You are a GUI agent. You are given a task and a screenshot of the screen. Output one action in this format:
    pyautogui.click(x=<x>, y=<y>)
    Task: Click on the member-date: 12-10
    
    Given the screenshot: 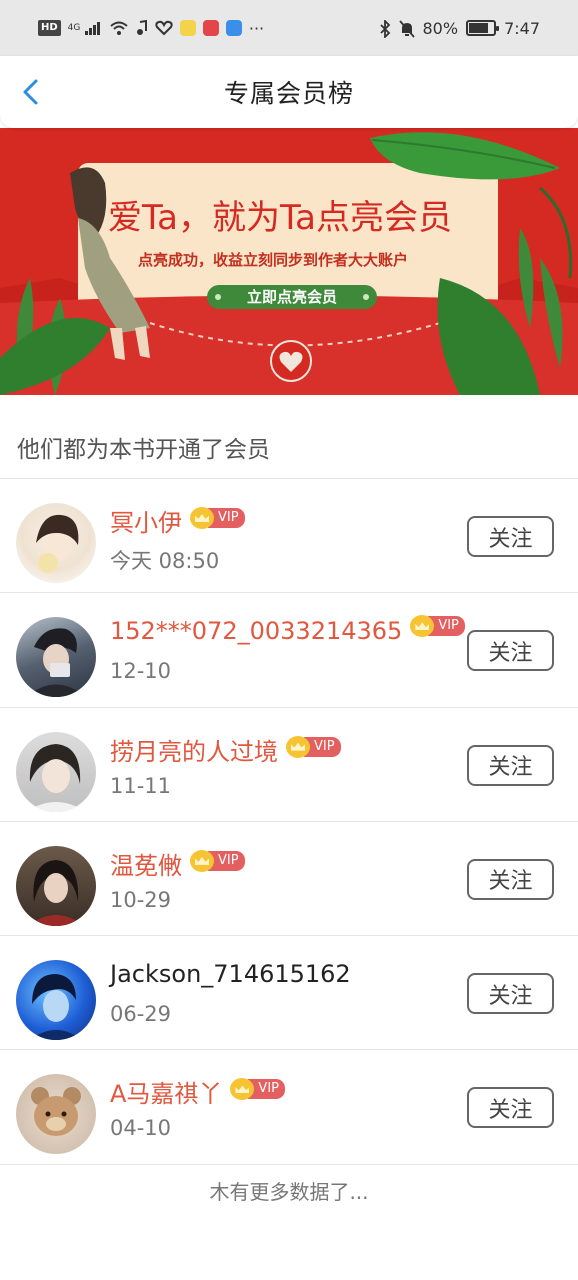 What is the action you would take?
    pyautogui.click(x=141, y=671)
    